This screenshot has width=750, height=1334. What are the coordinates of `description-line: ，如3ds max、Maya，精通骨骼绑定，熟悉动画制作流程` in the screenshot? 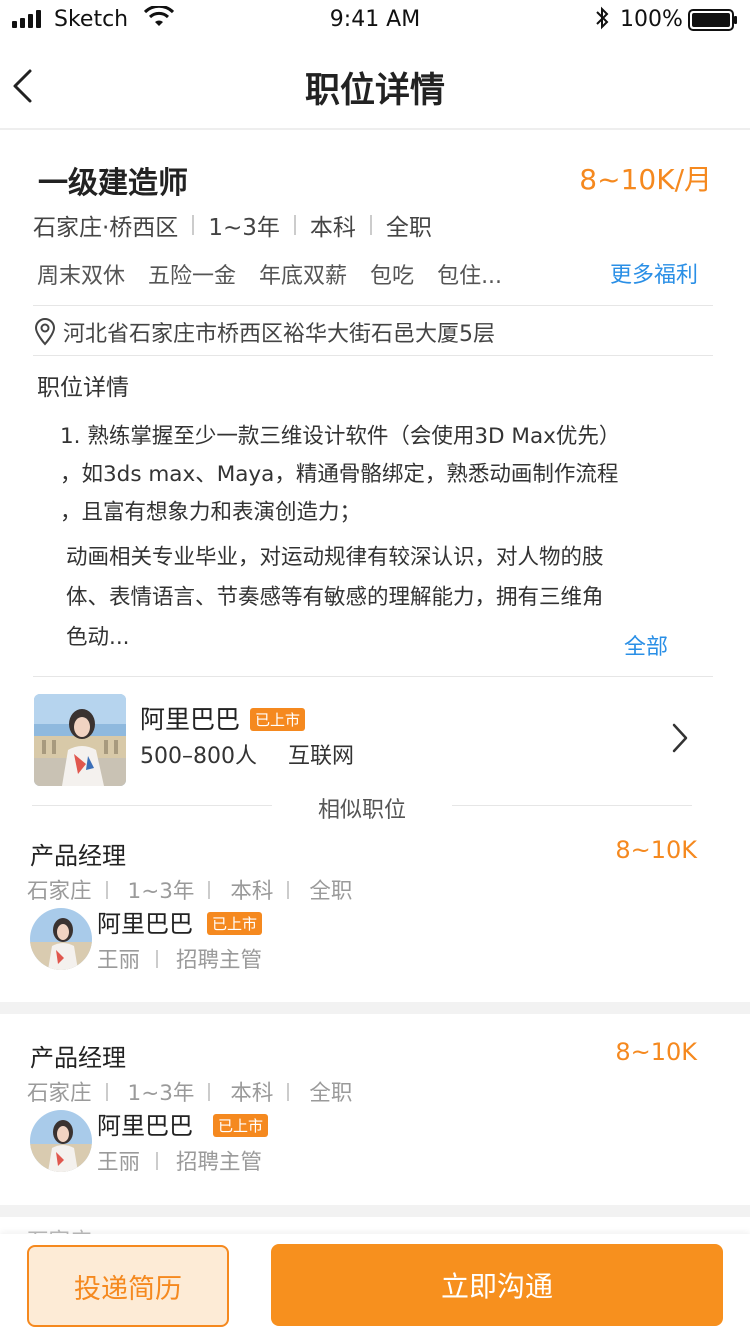 It's located at (339, 474).